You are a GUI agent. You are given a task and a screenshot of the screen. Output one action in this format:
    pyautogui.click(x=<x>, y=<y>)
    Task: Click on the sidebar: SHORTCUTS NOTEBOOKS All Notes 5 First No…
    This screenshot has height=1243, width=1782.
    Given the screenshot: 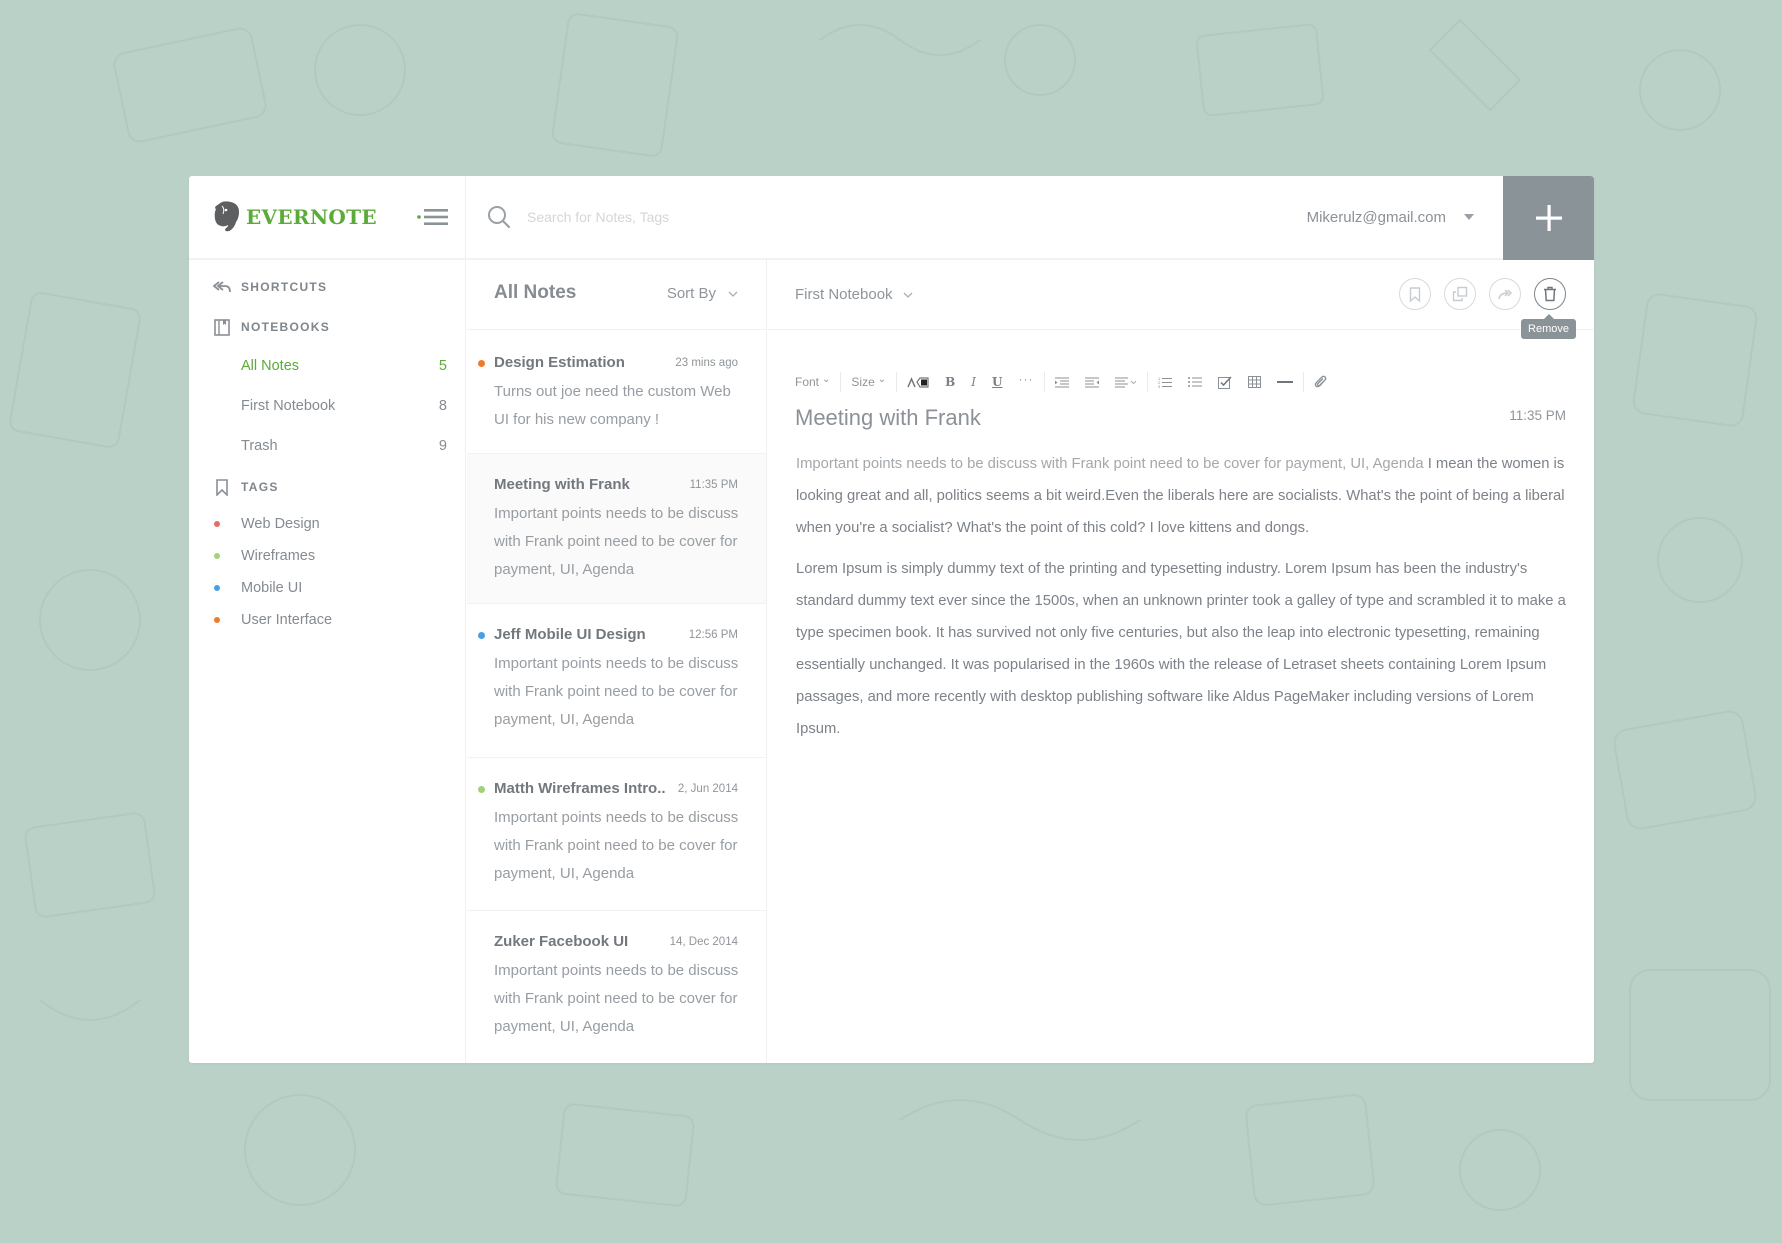 What is the action you would take?
    pyautogui.click(x=327, y=661)
    